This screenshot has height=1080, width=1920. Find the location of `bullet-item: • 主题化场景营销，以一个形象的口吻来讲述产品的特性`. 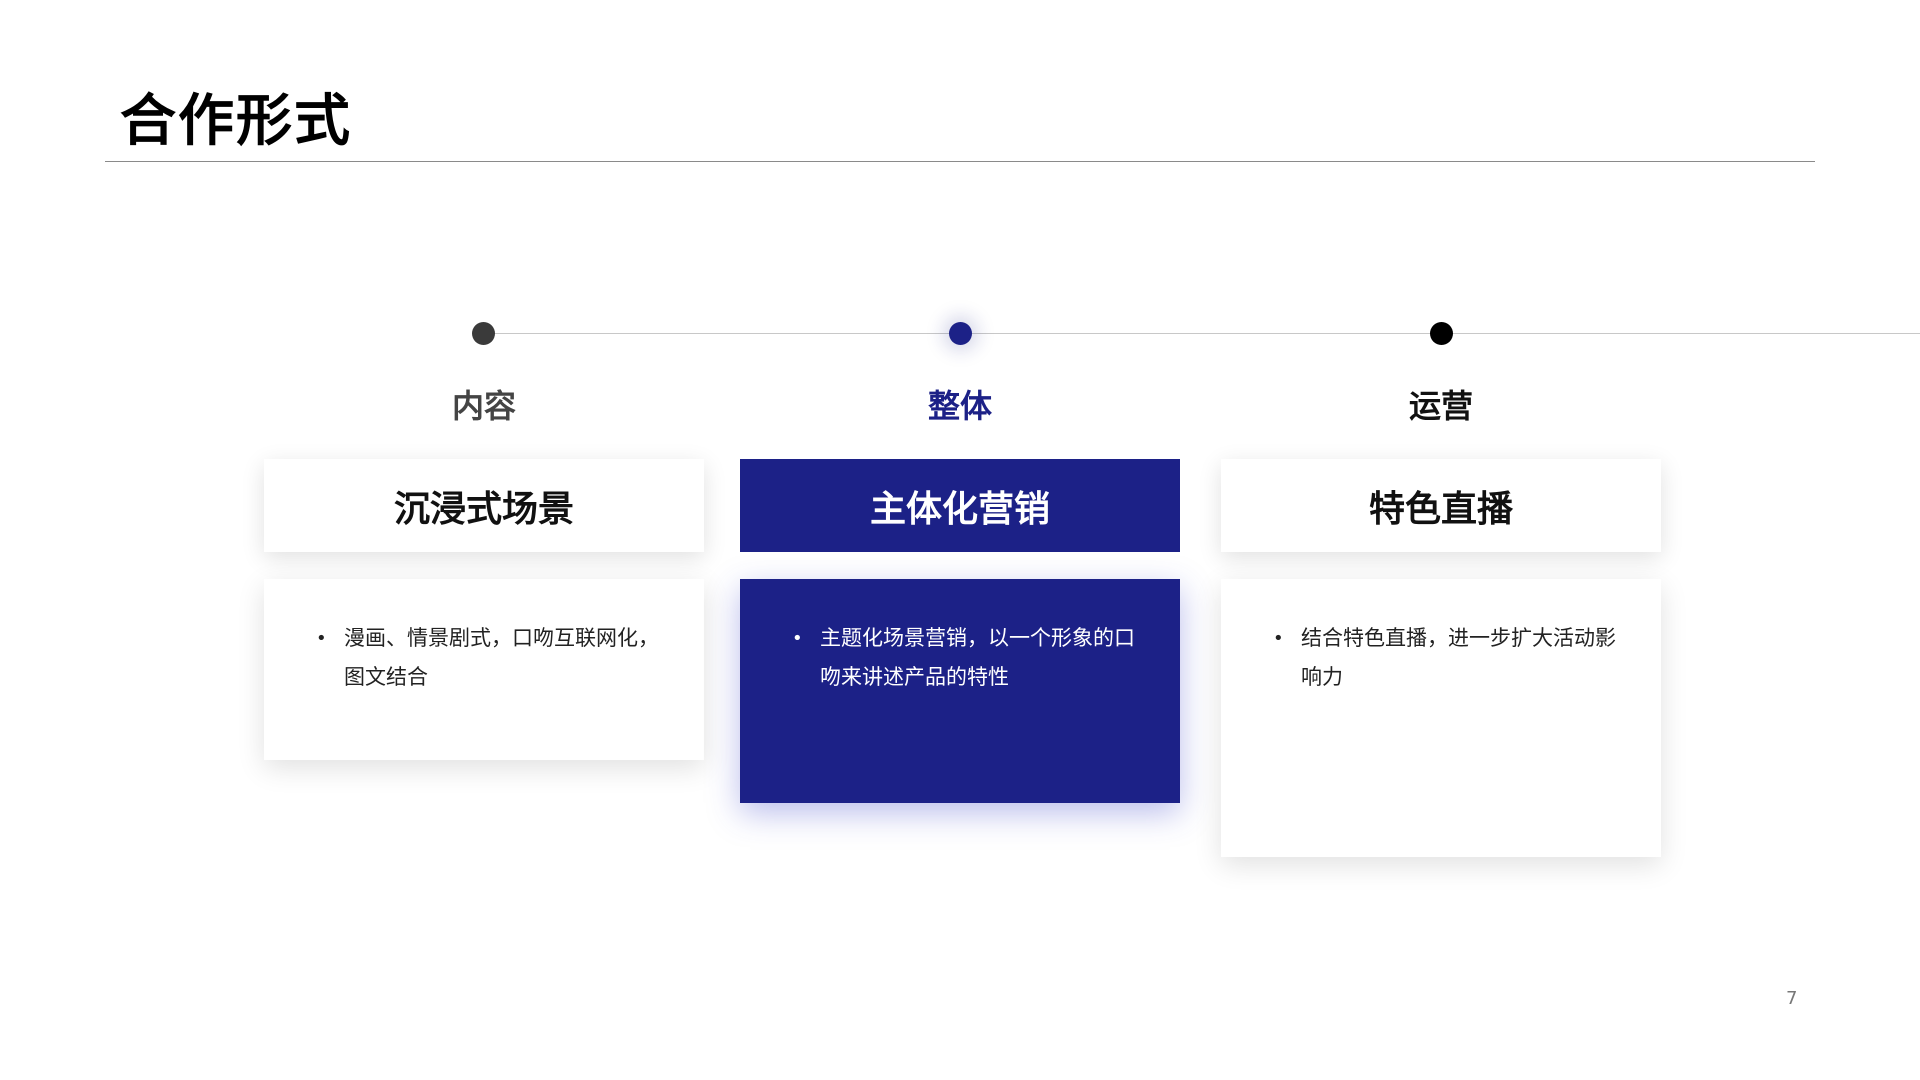

bullet-item: • 主题化场景营销，以一个形象的口吻来讲述产品的特性 is located at coordinates (966, 658).